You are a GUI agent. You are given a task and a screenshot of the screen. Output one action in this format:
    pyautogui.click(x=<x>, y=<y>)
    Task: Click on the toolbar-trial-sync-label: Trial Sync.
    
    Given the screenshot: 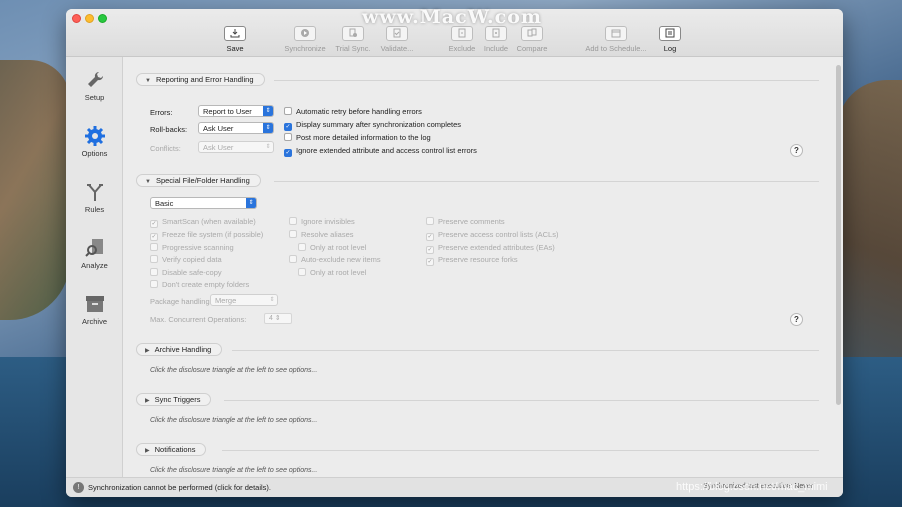 What is the action you would take?
    pyautogui.click(x=353, y=48)
    